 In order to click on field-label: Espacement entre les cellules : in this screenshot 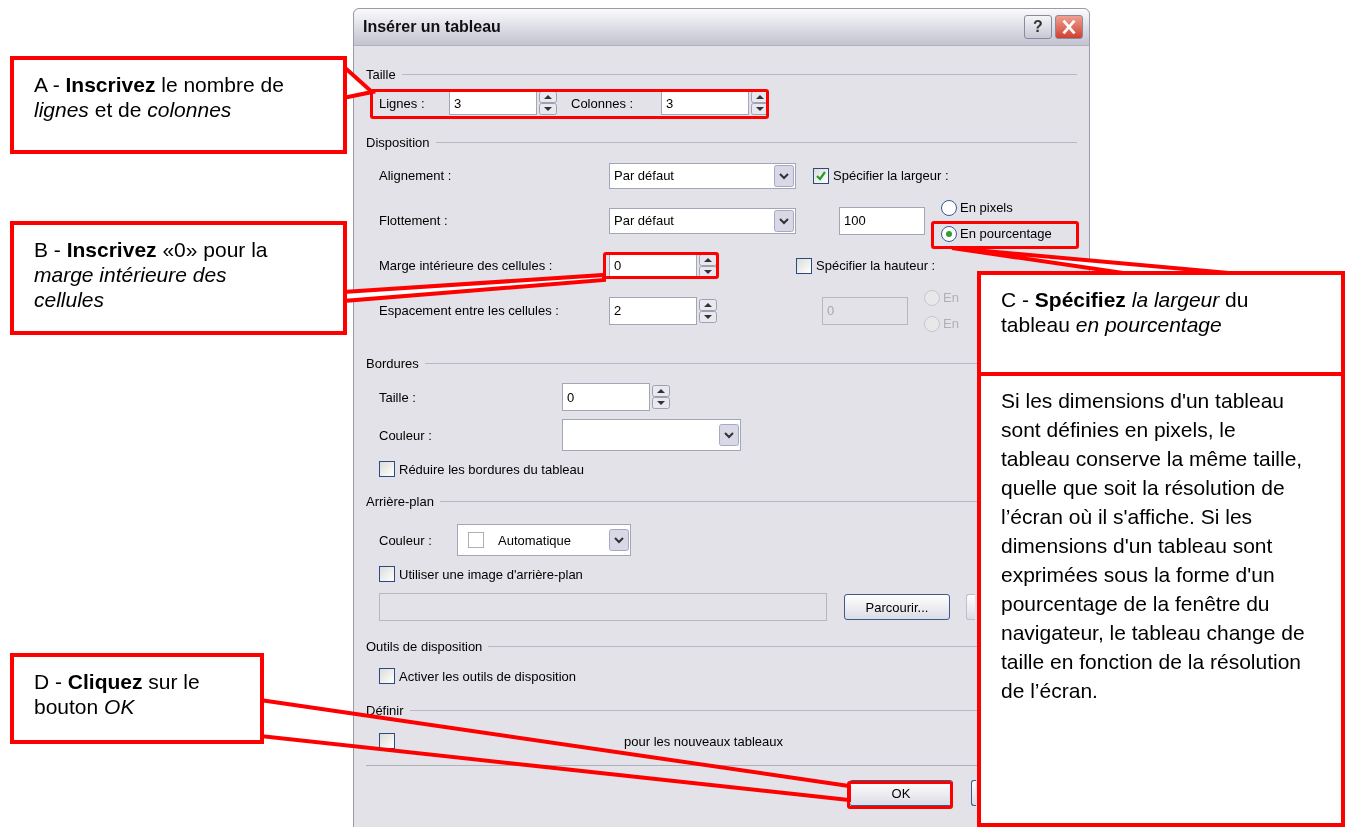, I will do `click(469, 310)`.